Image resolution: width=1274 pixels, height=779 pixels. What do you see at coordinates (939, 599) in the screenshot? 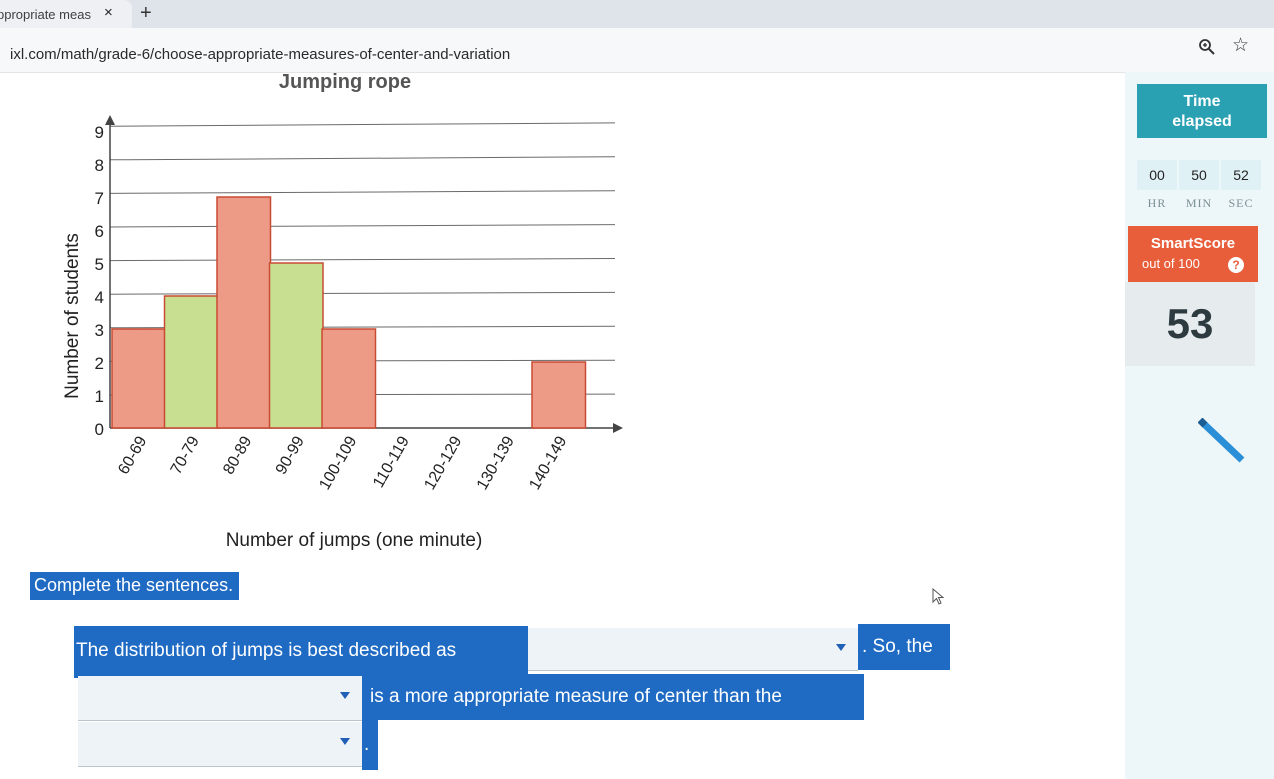
I see `mouse-pointer-icon` at bounding box center [939, 599].